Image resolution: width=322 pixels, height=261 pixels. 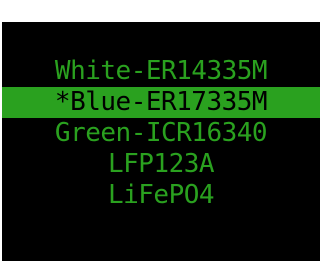 What do you see at coordinates (161, 164) in the screenshot?
I see `menu-item-lfp123a: LFP123A` at bounding box center [161, 164].